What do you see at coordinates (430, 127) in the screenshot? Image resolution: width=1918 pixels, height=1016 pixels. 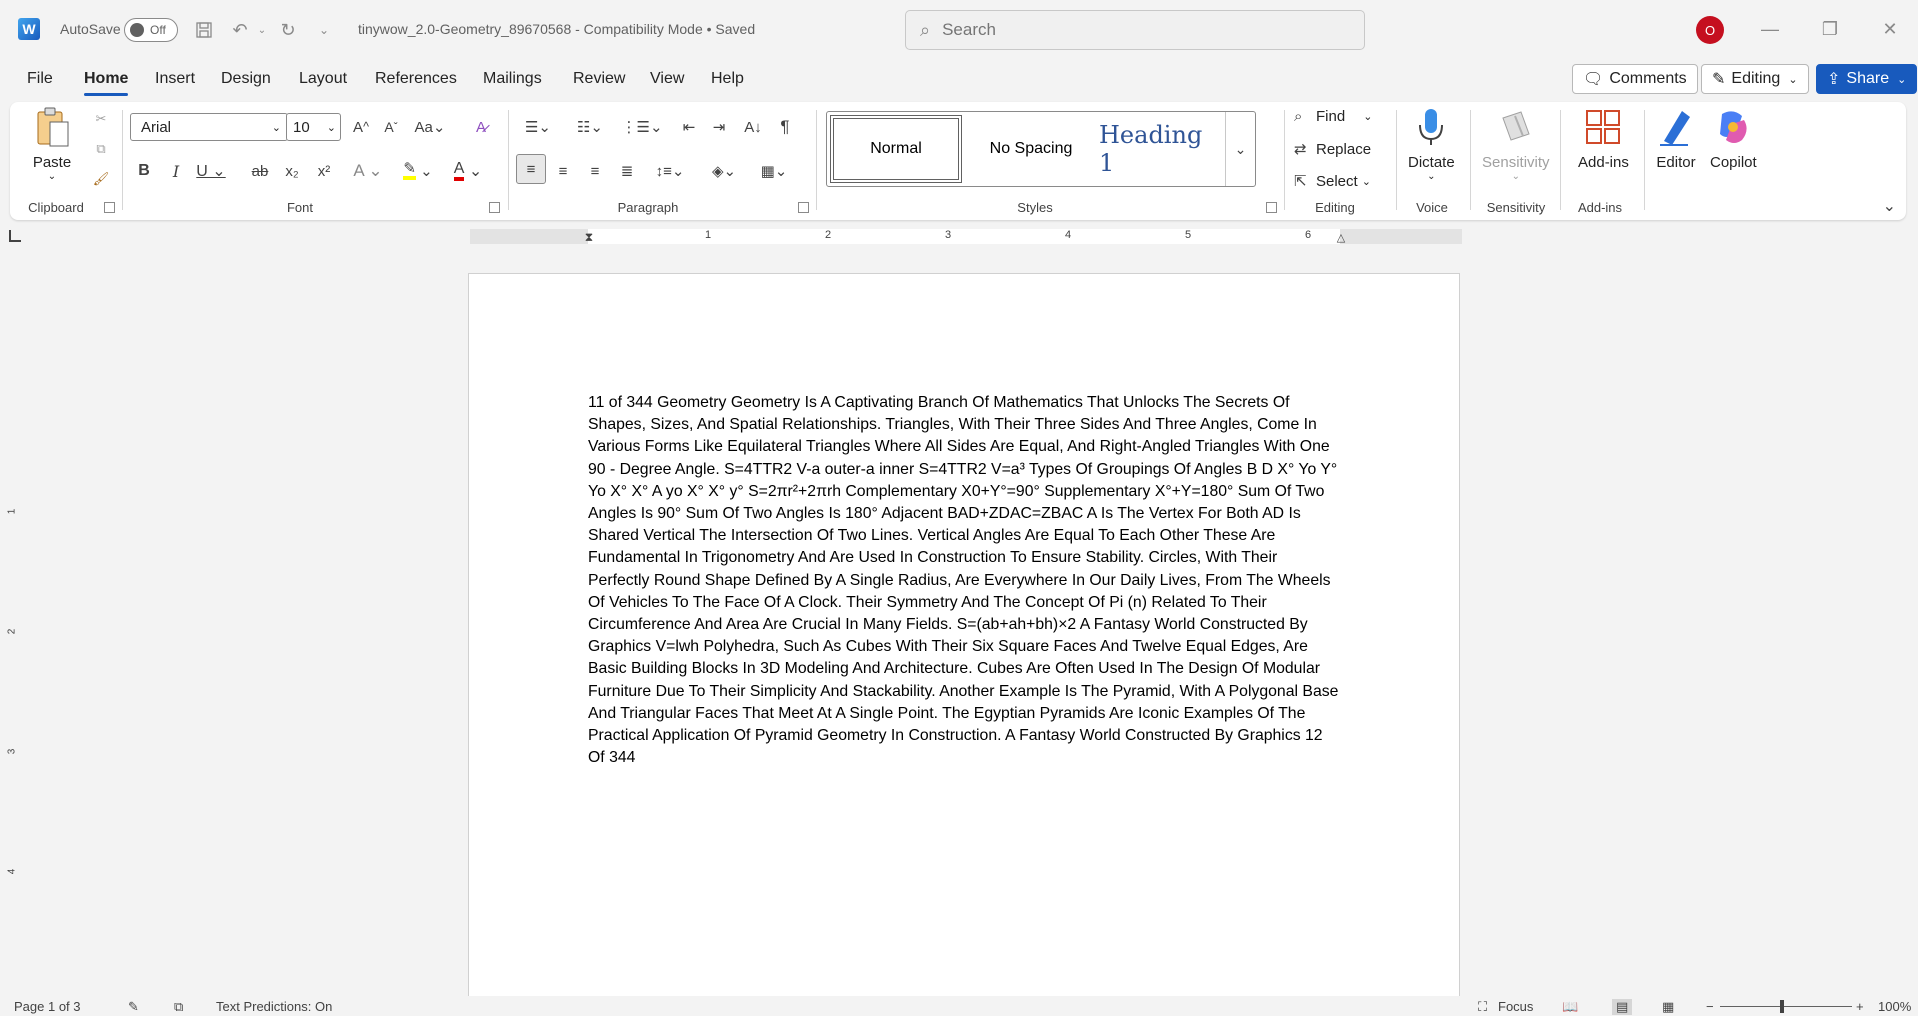 I see `change-case-icon: Aa⌄` at bounding box center [430, 127].